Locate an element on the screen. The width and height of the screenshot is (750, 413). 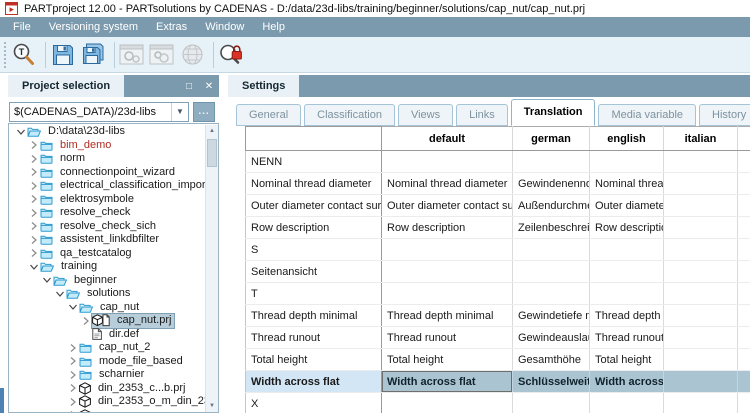
tree-item-cap_nut: cap_nut is located at coordinates (107, 308).